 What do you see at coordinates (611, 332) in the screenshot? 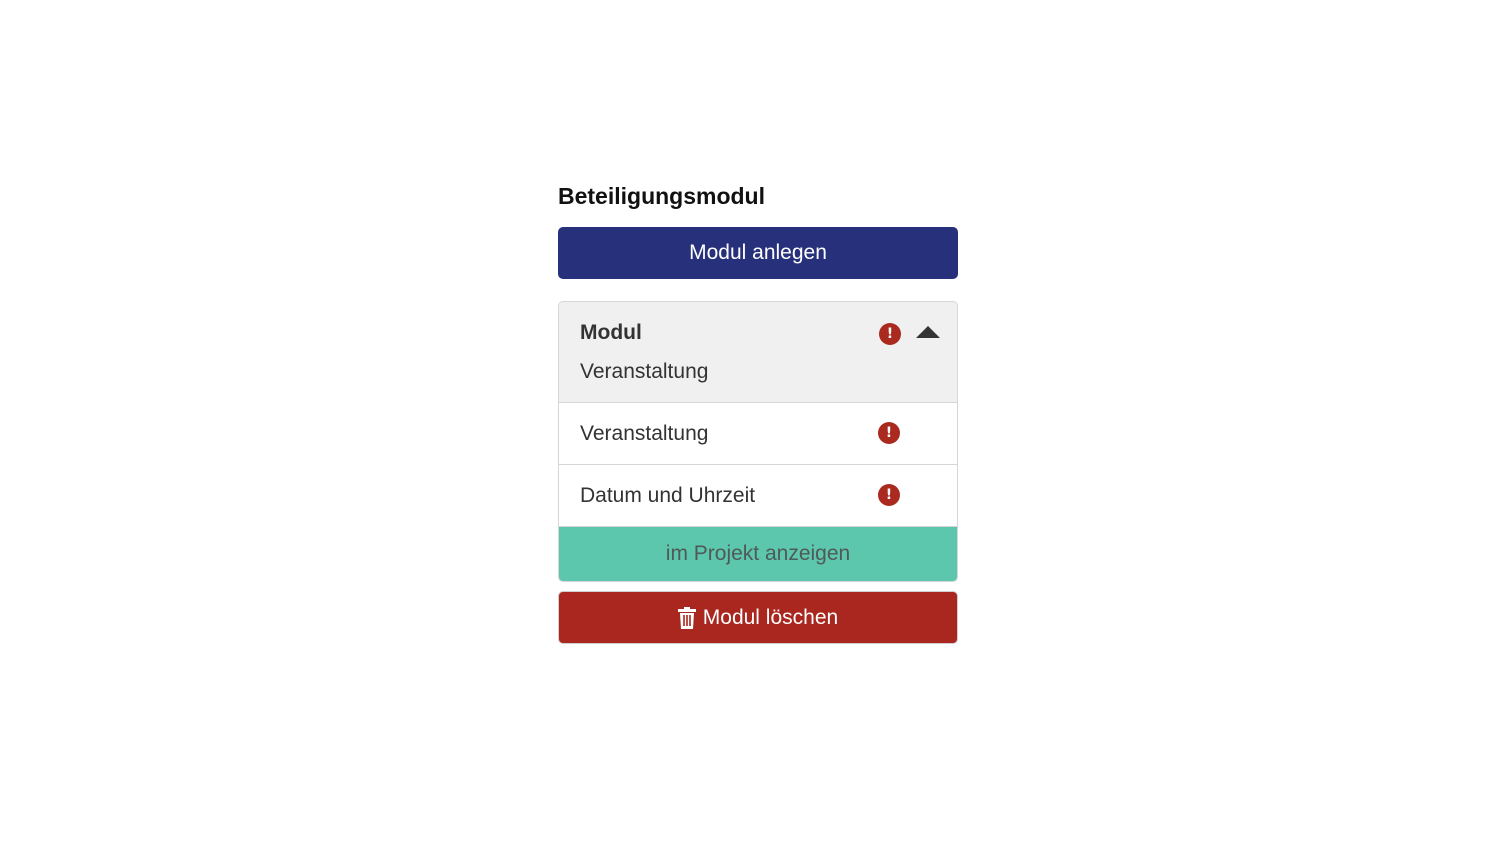
I see `module-title: Modul` at bounding box center [611, 332].